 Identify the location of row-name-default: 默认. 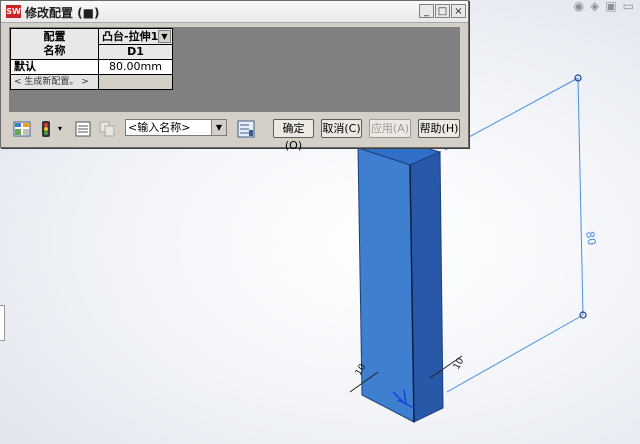
(54, 67).